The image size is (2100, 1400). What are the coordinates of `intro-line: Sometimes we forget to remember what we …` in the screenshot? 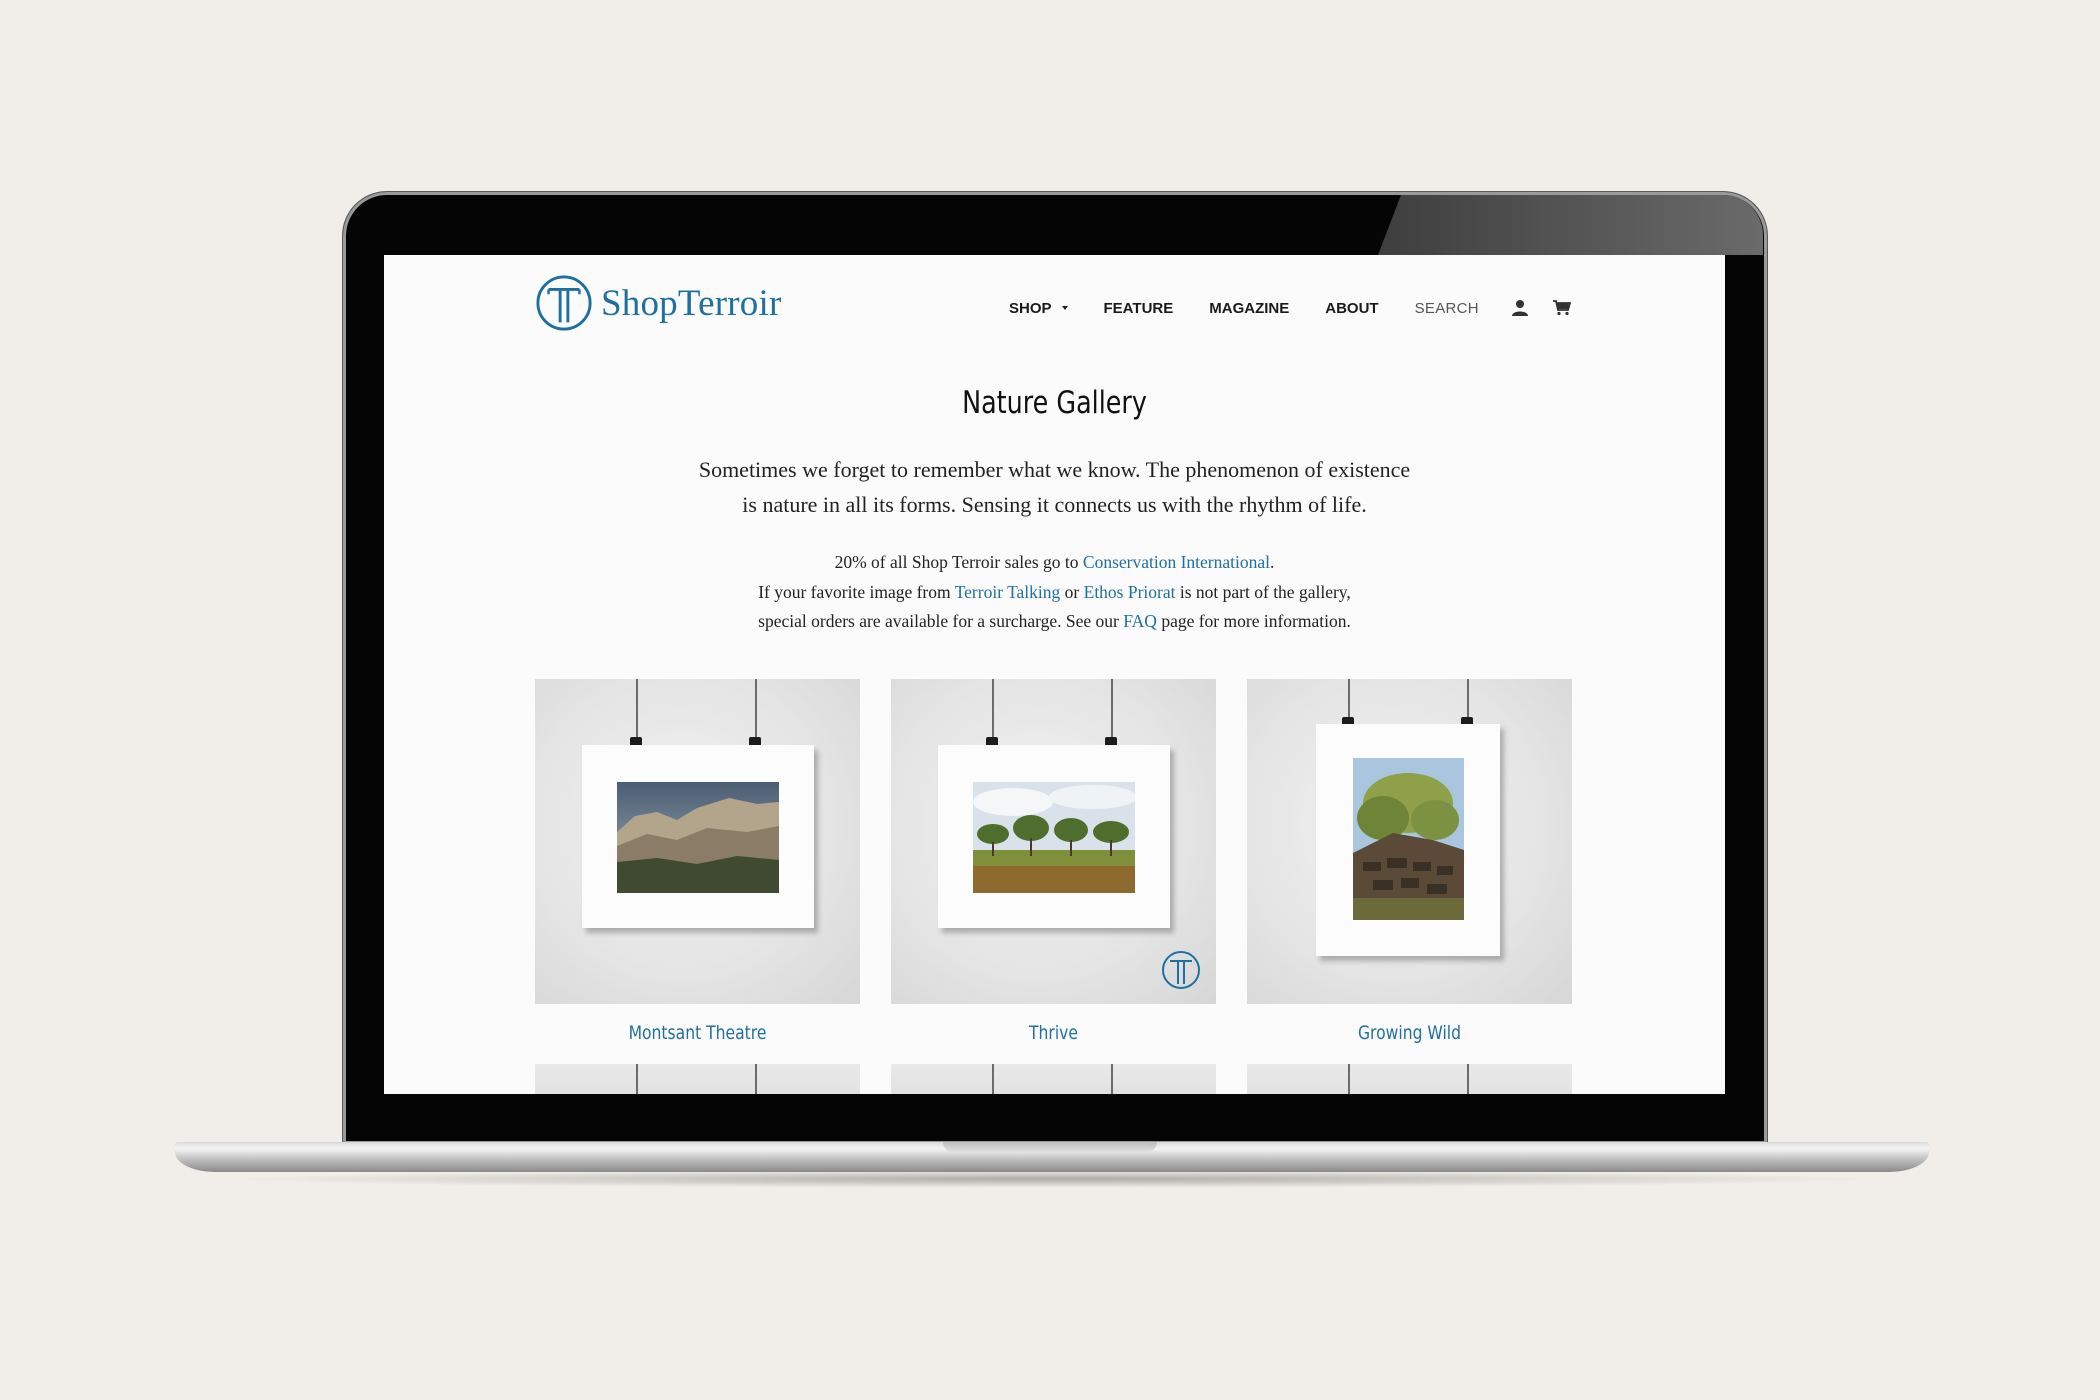 It's located at (1054, 469).